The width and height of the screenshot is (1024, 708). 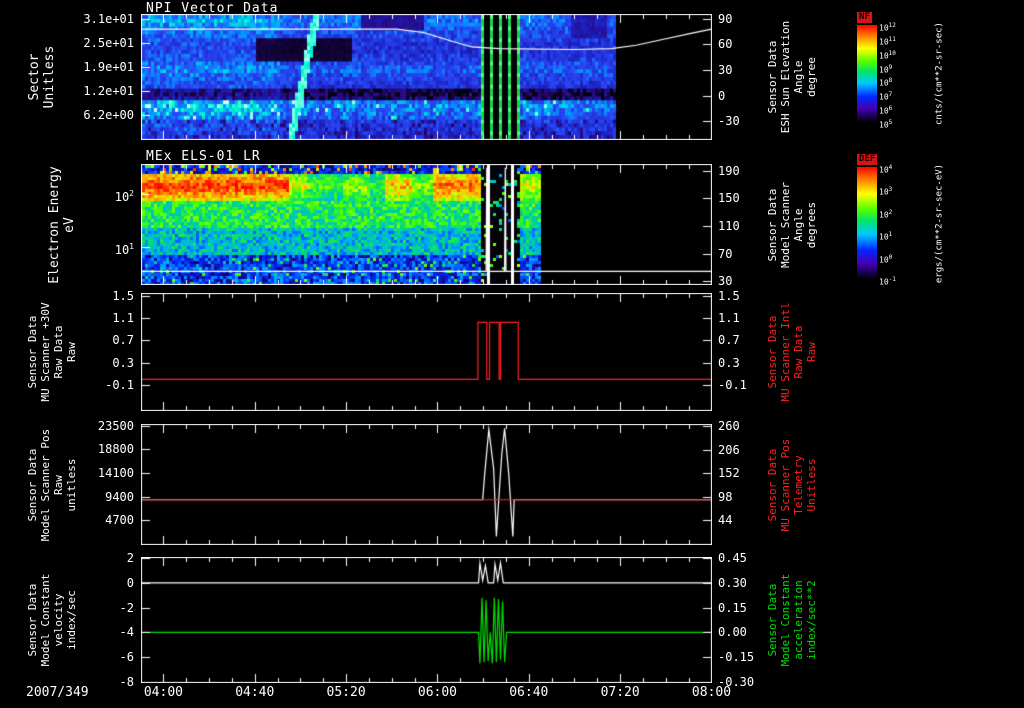 What do you see at coordinates (711, 692) in the screenshot?
I see `x-tick-label: 08:00` at bounding box center [711, 692].